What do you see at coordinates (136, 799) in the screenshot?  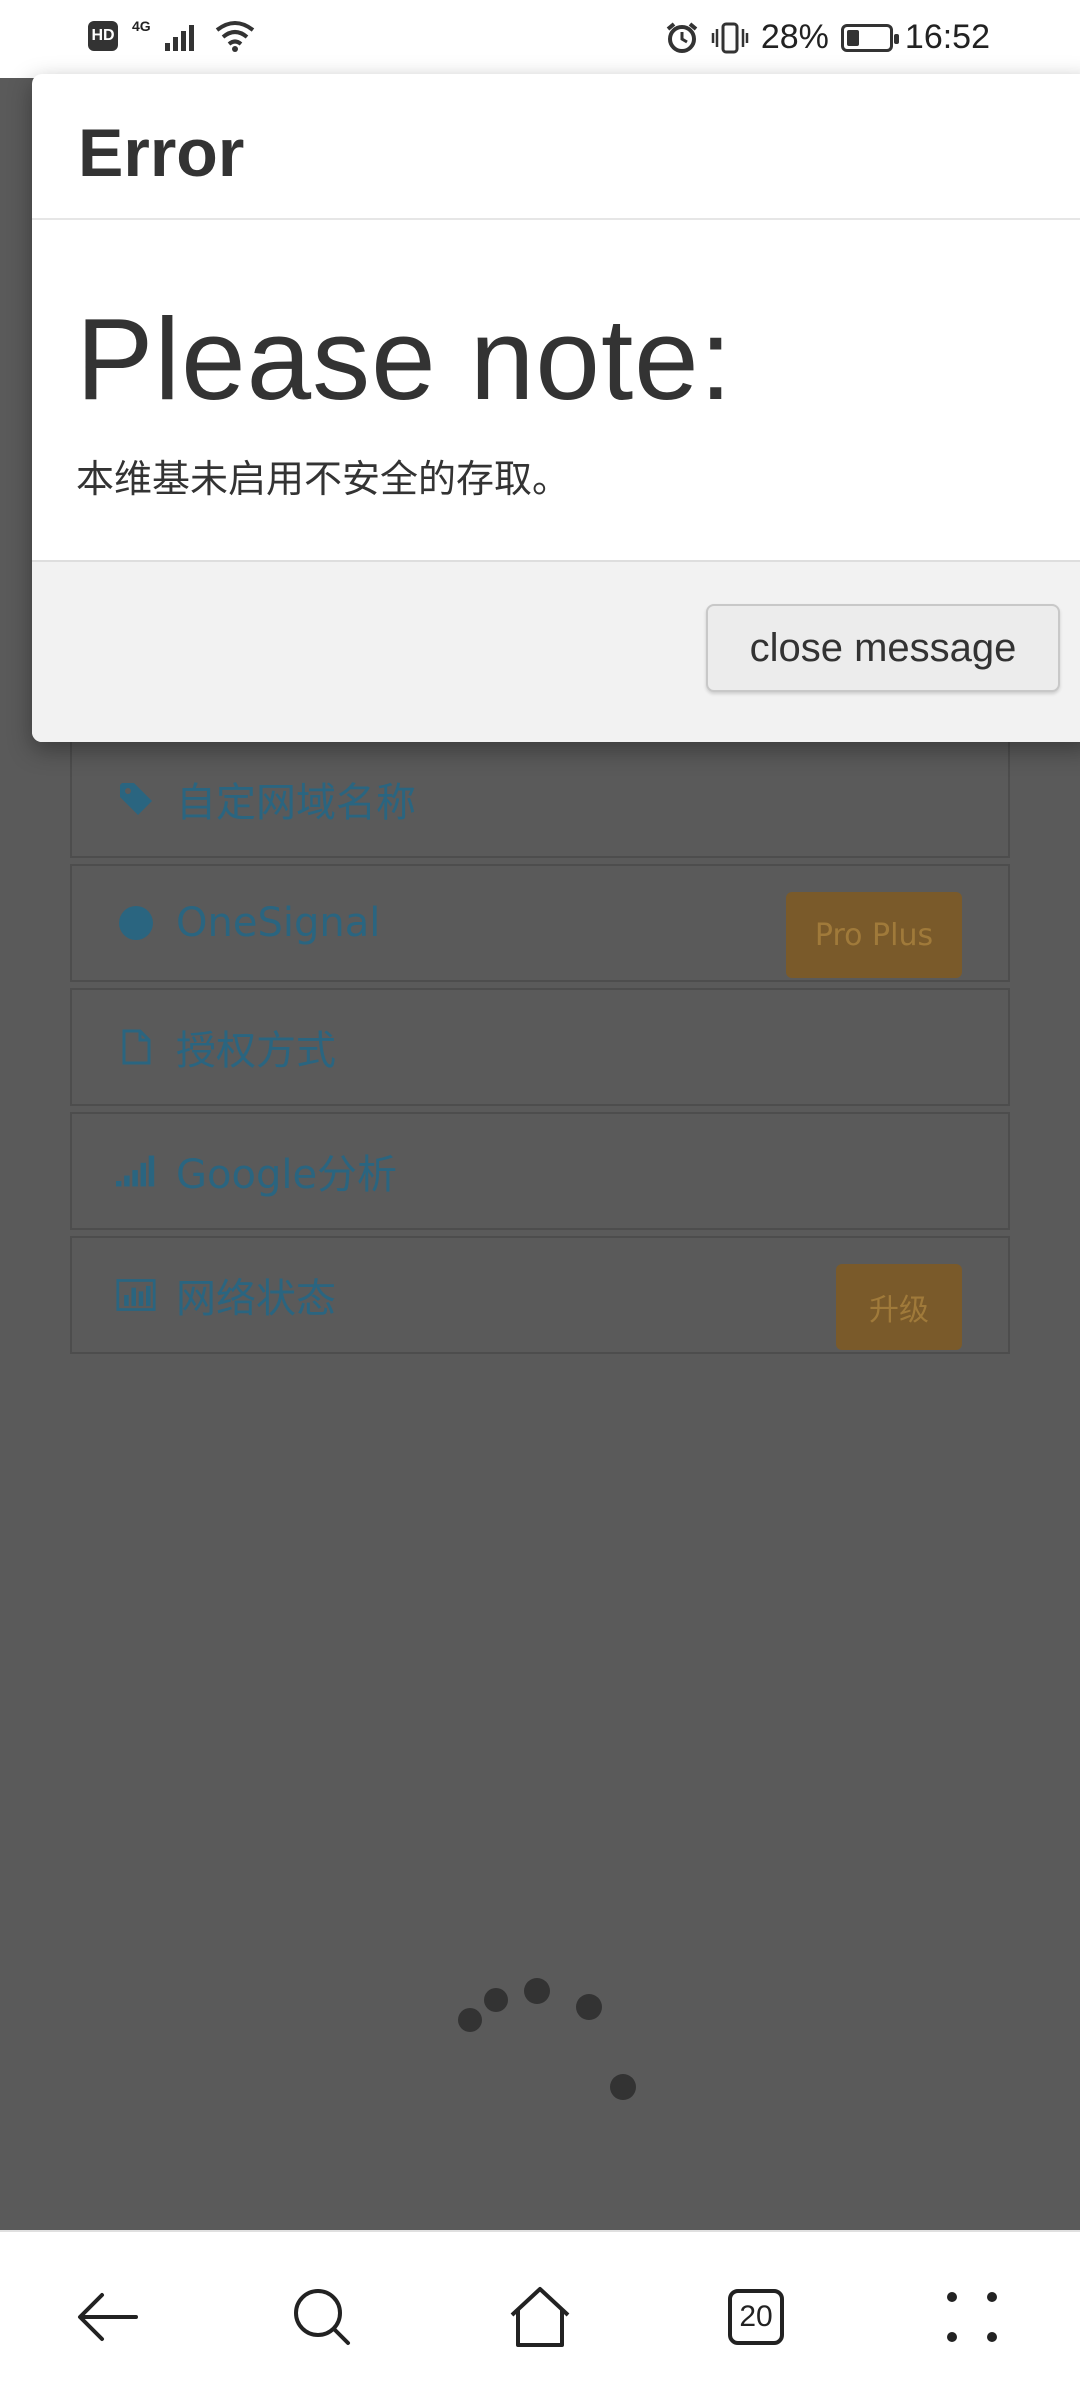 I see `tag-icon` at bounding box center [136, 799].